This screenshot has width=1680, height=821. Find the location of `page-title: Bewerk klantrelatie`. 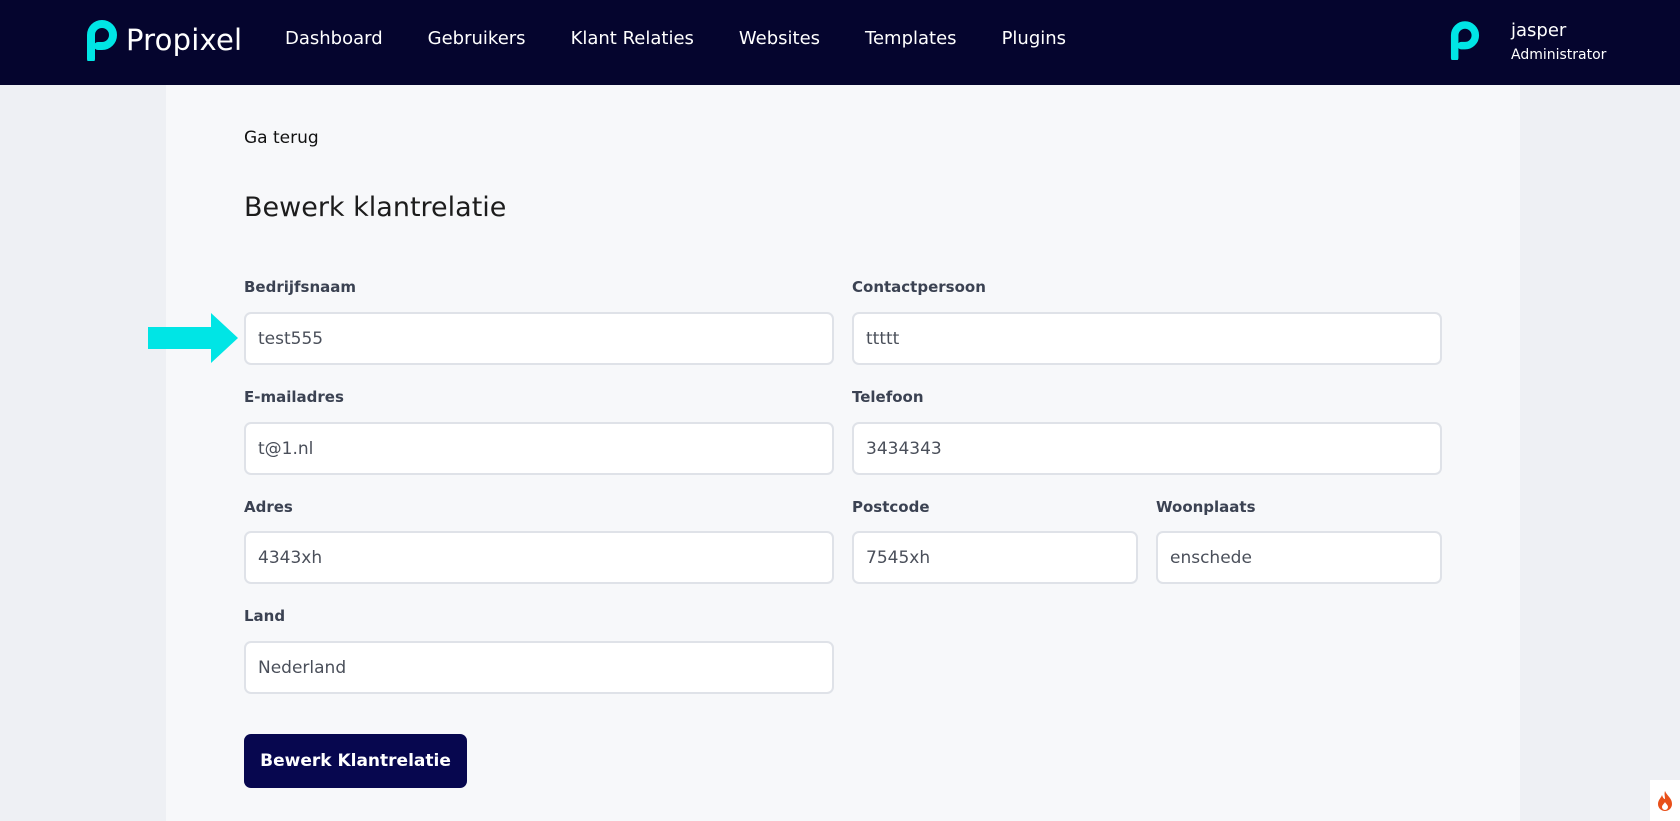

page-title: Bewerk klantrelatie is located at coordinates (375, 207).